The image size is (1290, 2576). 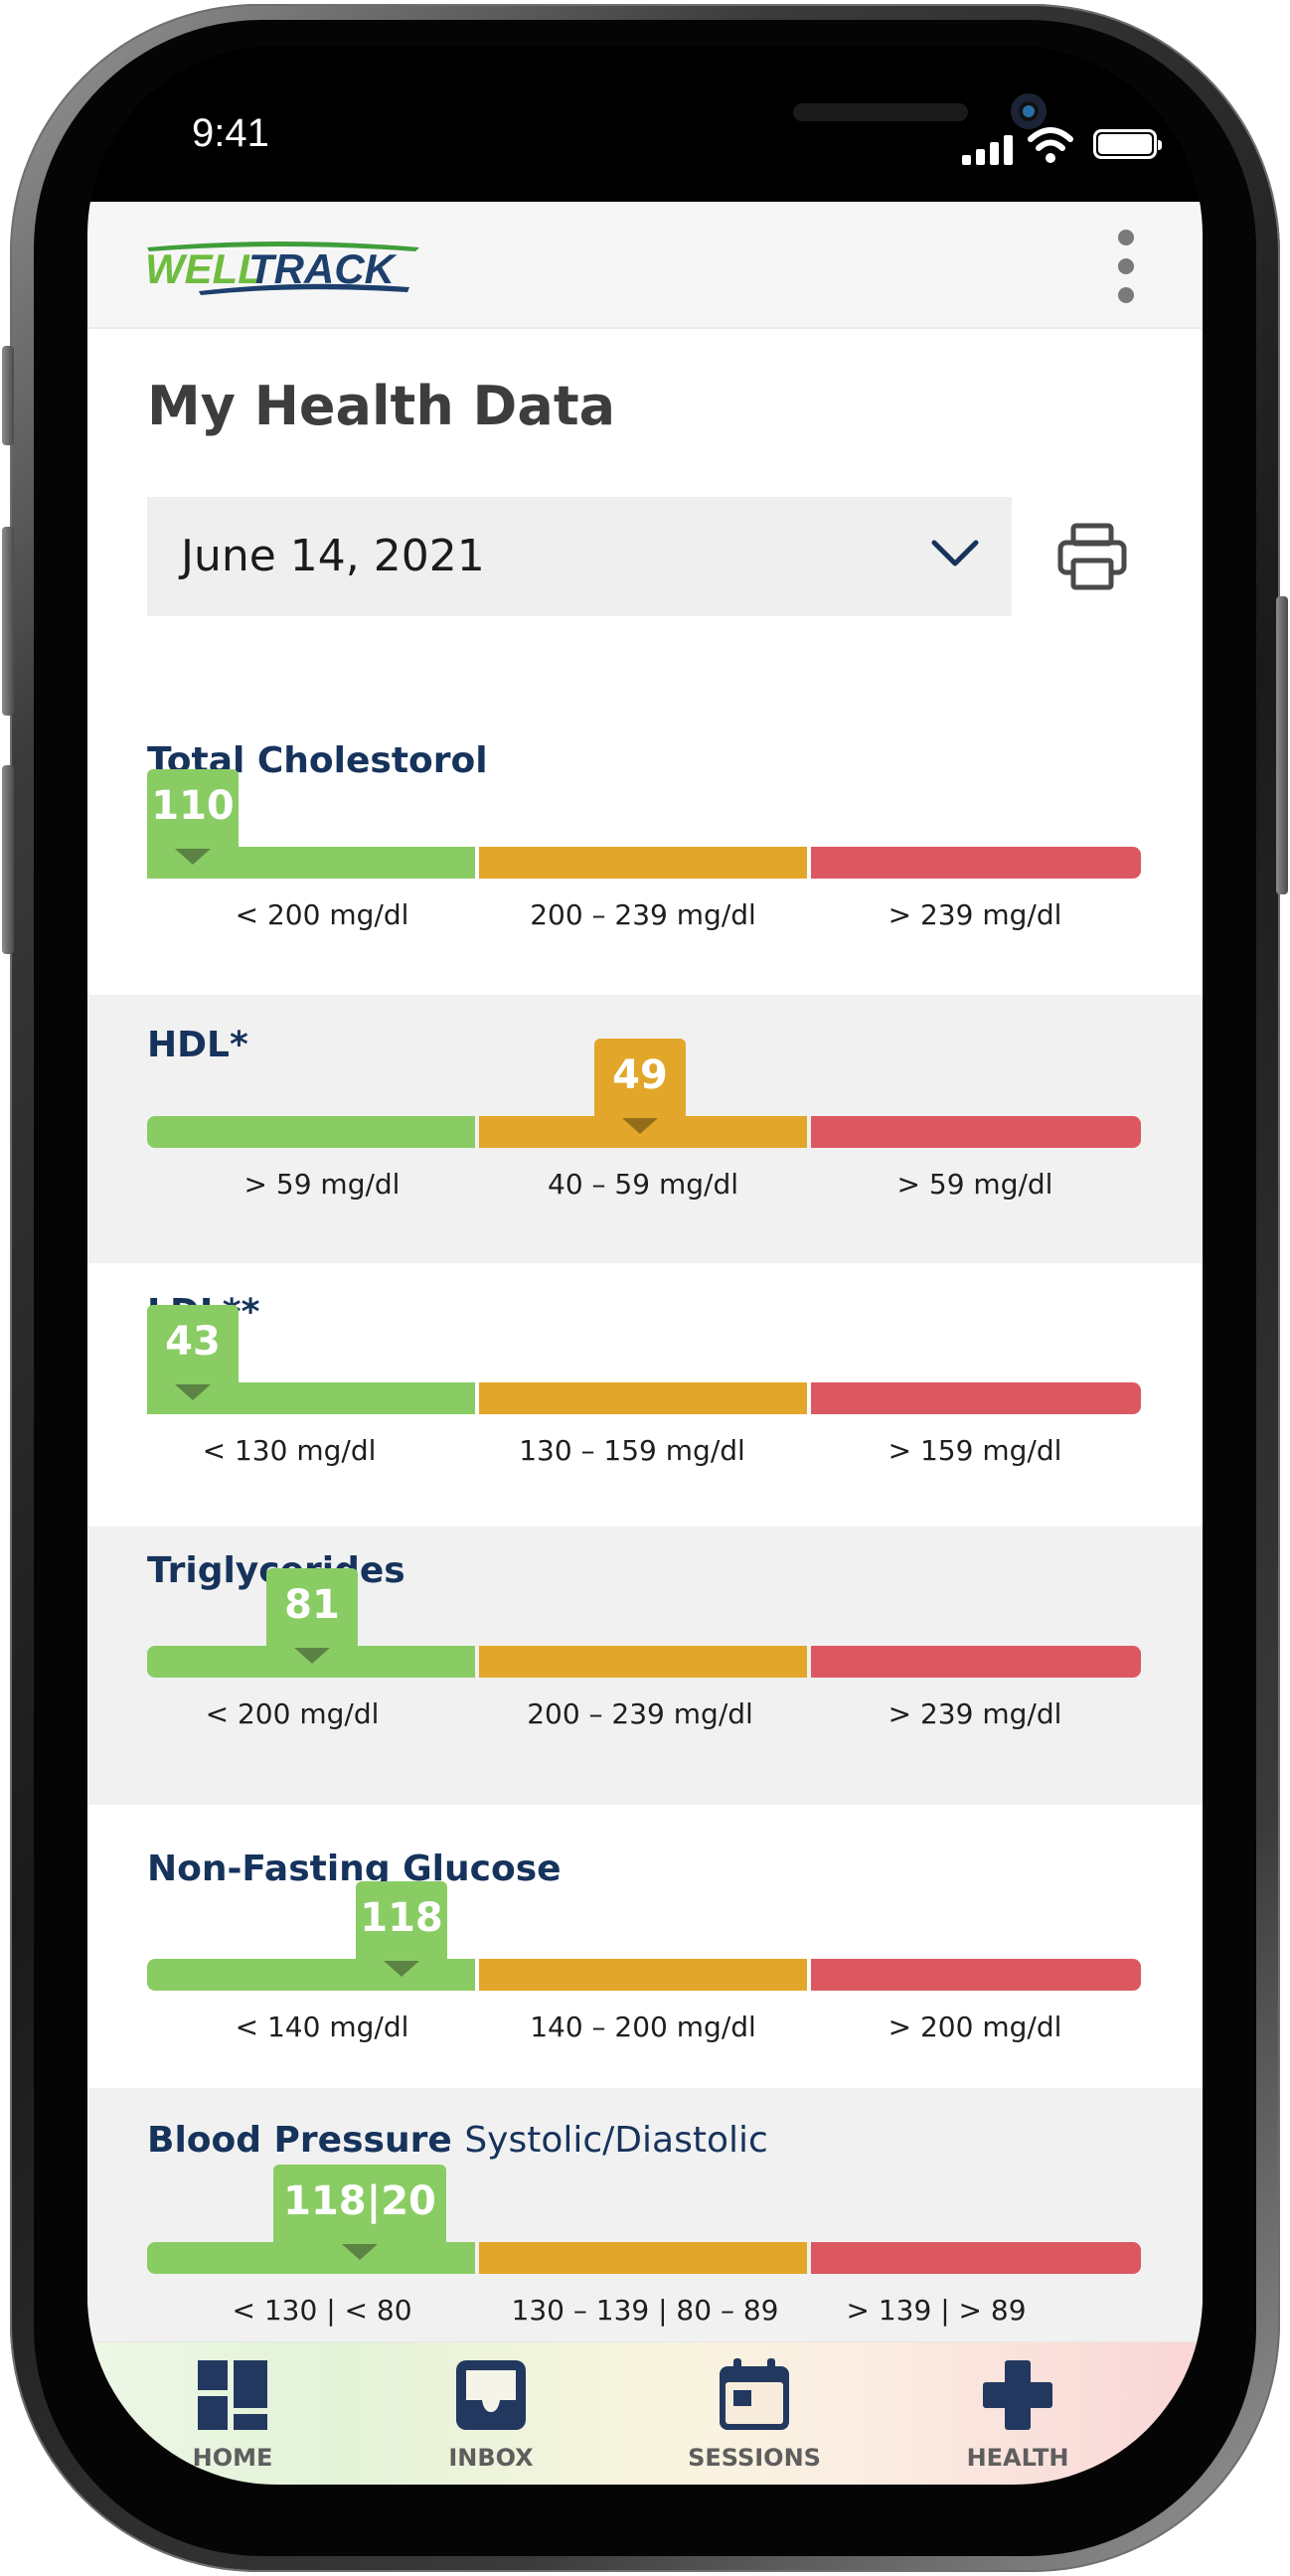 What do you see at coordinates (359, 2201) in the screenshot?
I see `metric-value: 118|20` at bounding box center [359, 2201].